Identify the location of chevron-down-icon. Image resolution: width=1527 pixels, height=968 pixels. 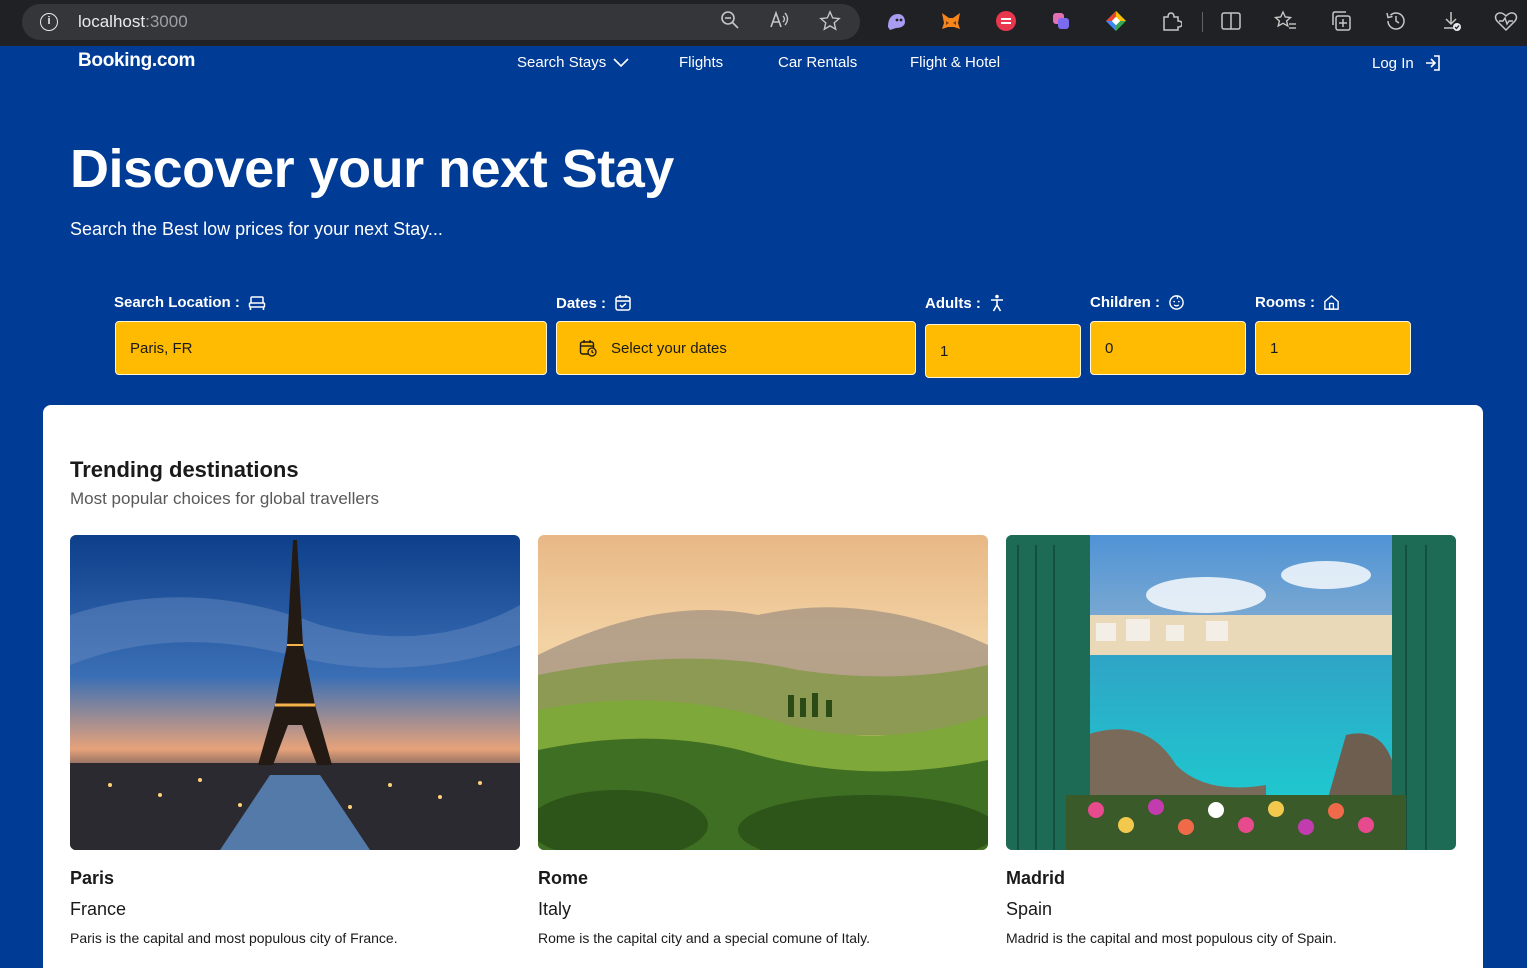
(621, 62).